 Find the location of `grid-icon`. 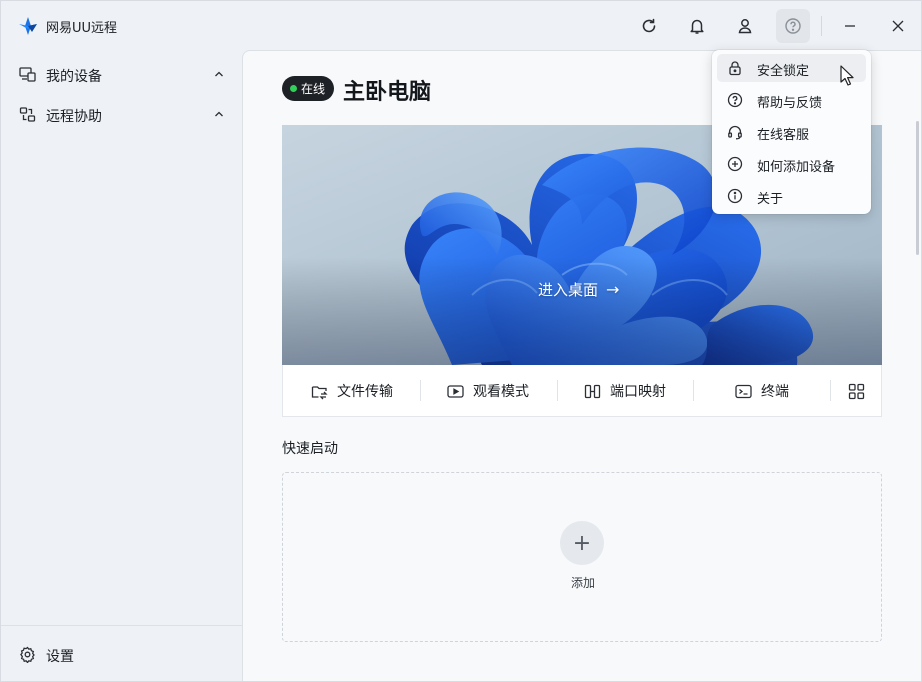

grid-icon is located at coordinates (856, 391).